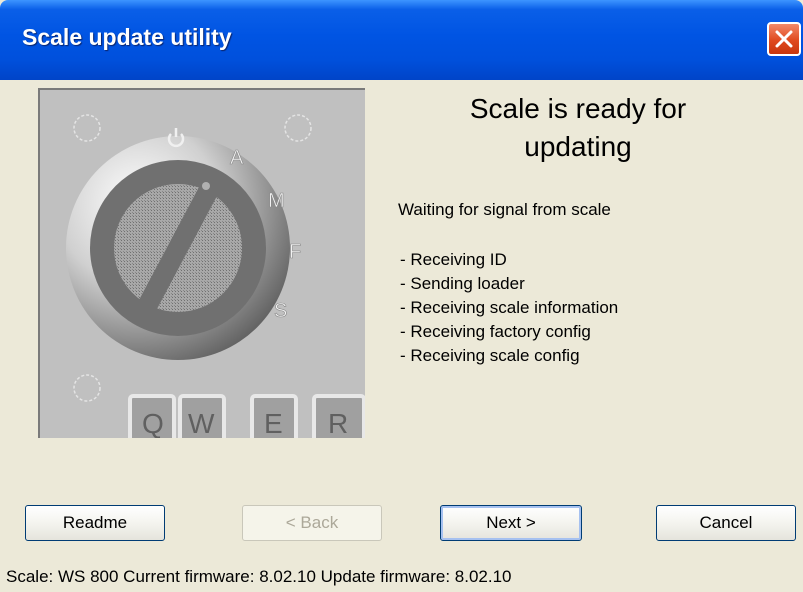 The image size is (803, 592). I want to click on status-text: Waiting for signal from scale, so click(504, 209).